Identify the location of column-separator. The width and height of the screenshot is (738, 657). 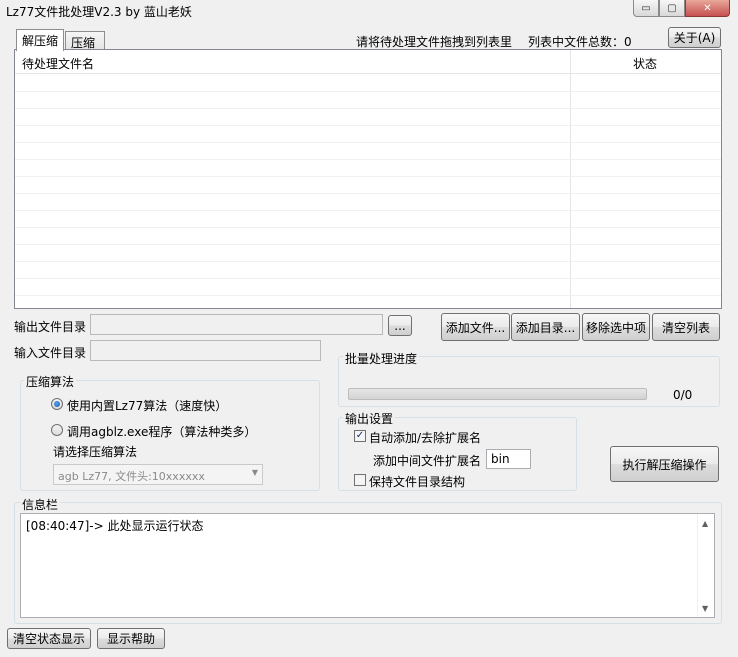
(570, 179).